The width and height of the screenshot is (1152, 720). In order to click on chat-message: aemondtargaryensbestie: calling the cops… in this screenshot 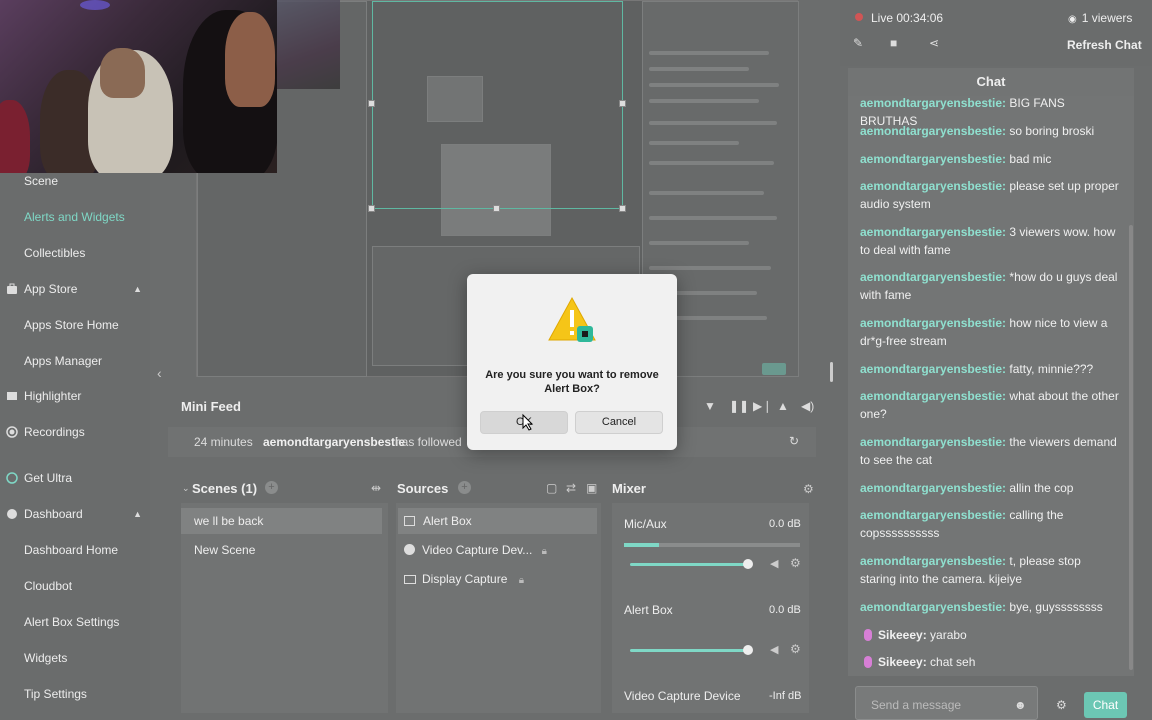, I will do `click(962, 524)`.